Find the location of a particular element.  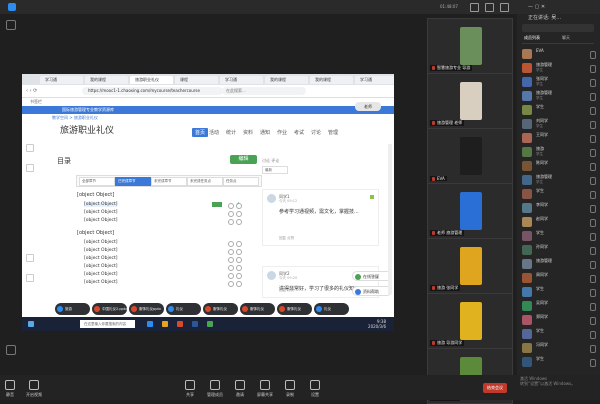

participant-row: 吴同学 is located at coordinates (559, 306).